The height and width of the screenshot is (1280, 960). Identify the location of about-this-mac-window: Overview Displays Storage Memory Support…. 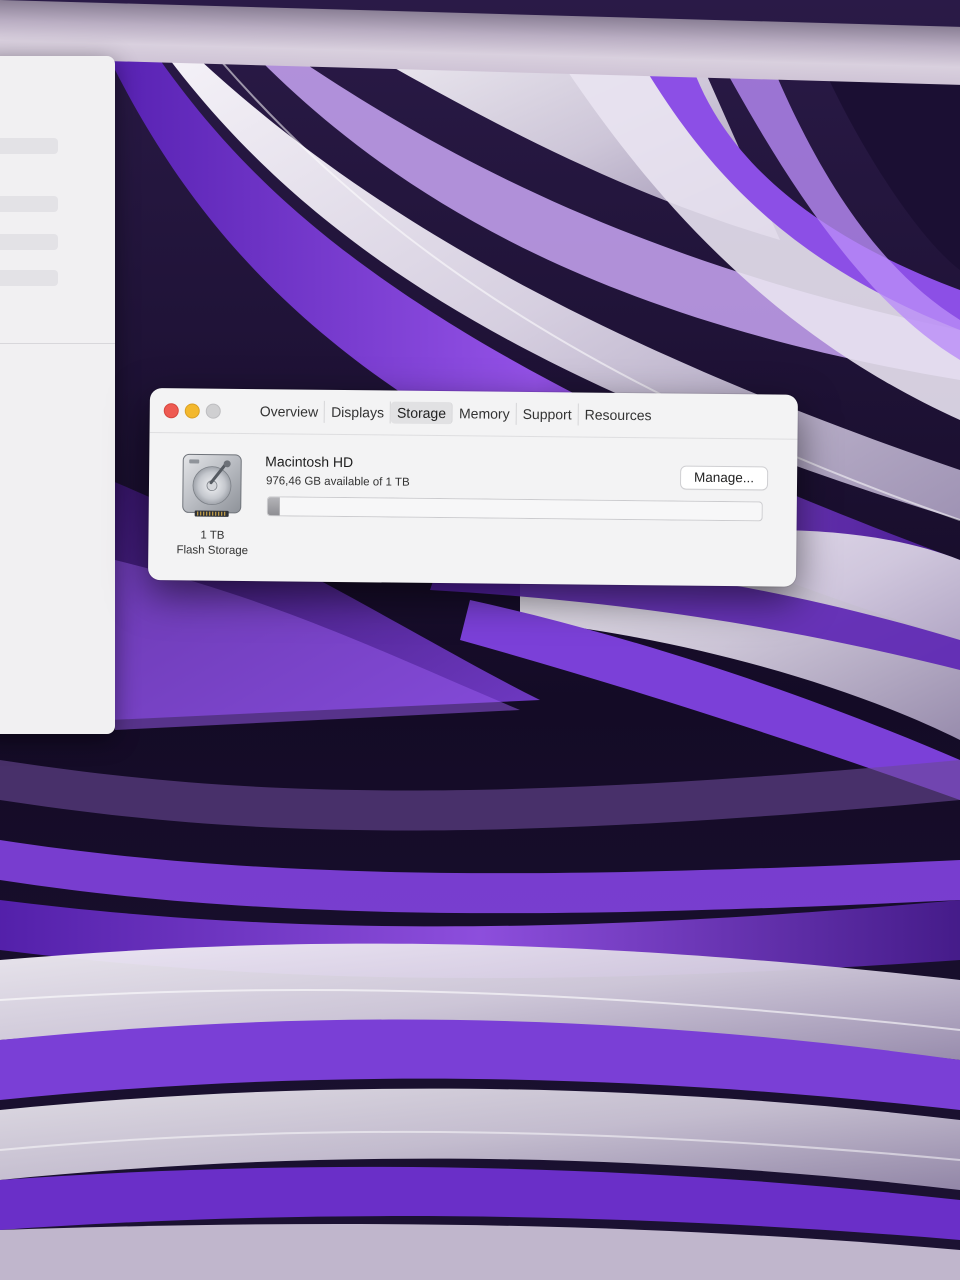
(472, 487).